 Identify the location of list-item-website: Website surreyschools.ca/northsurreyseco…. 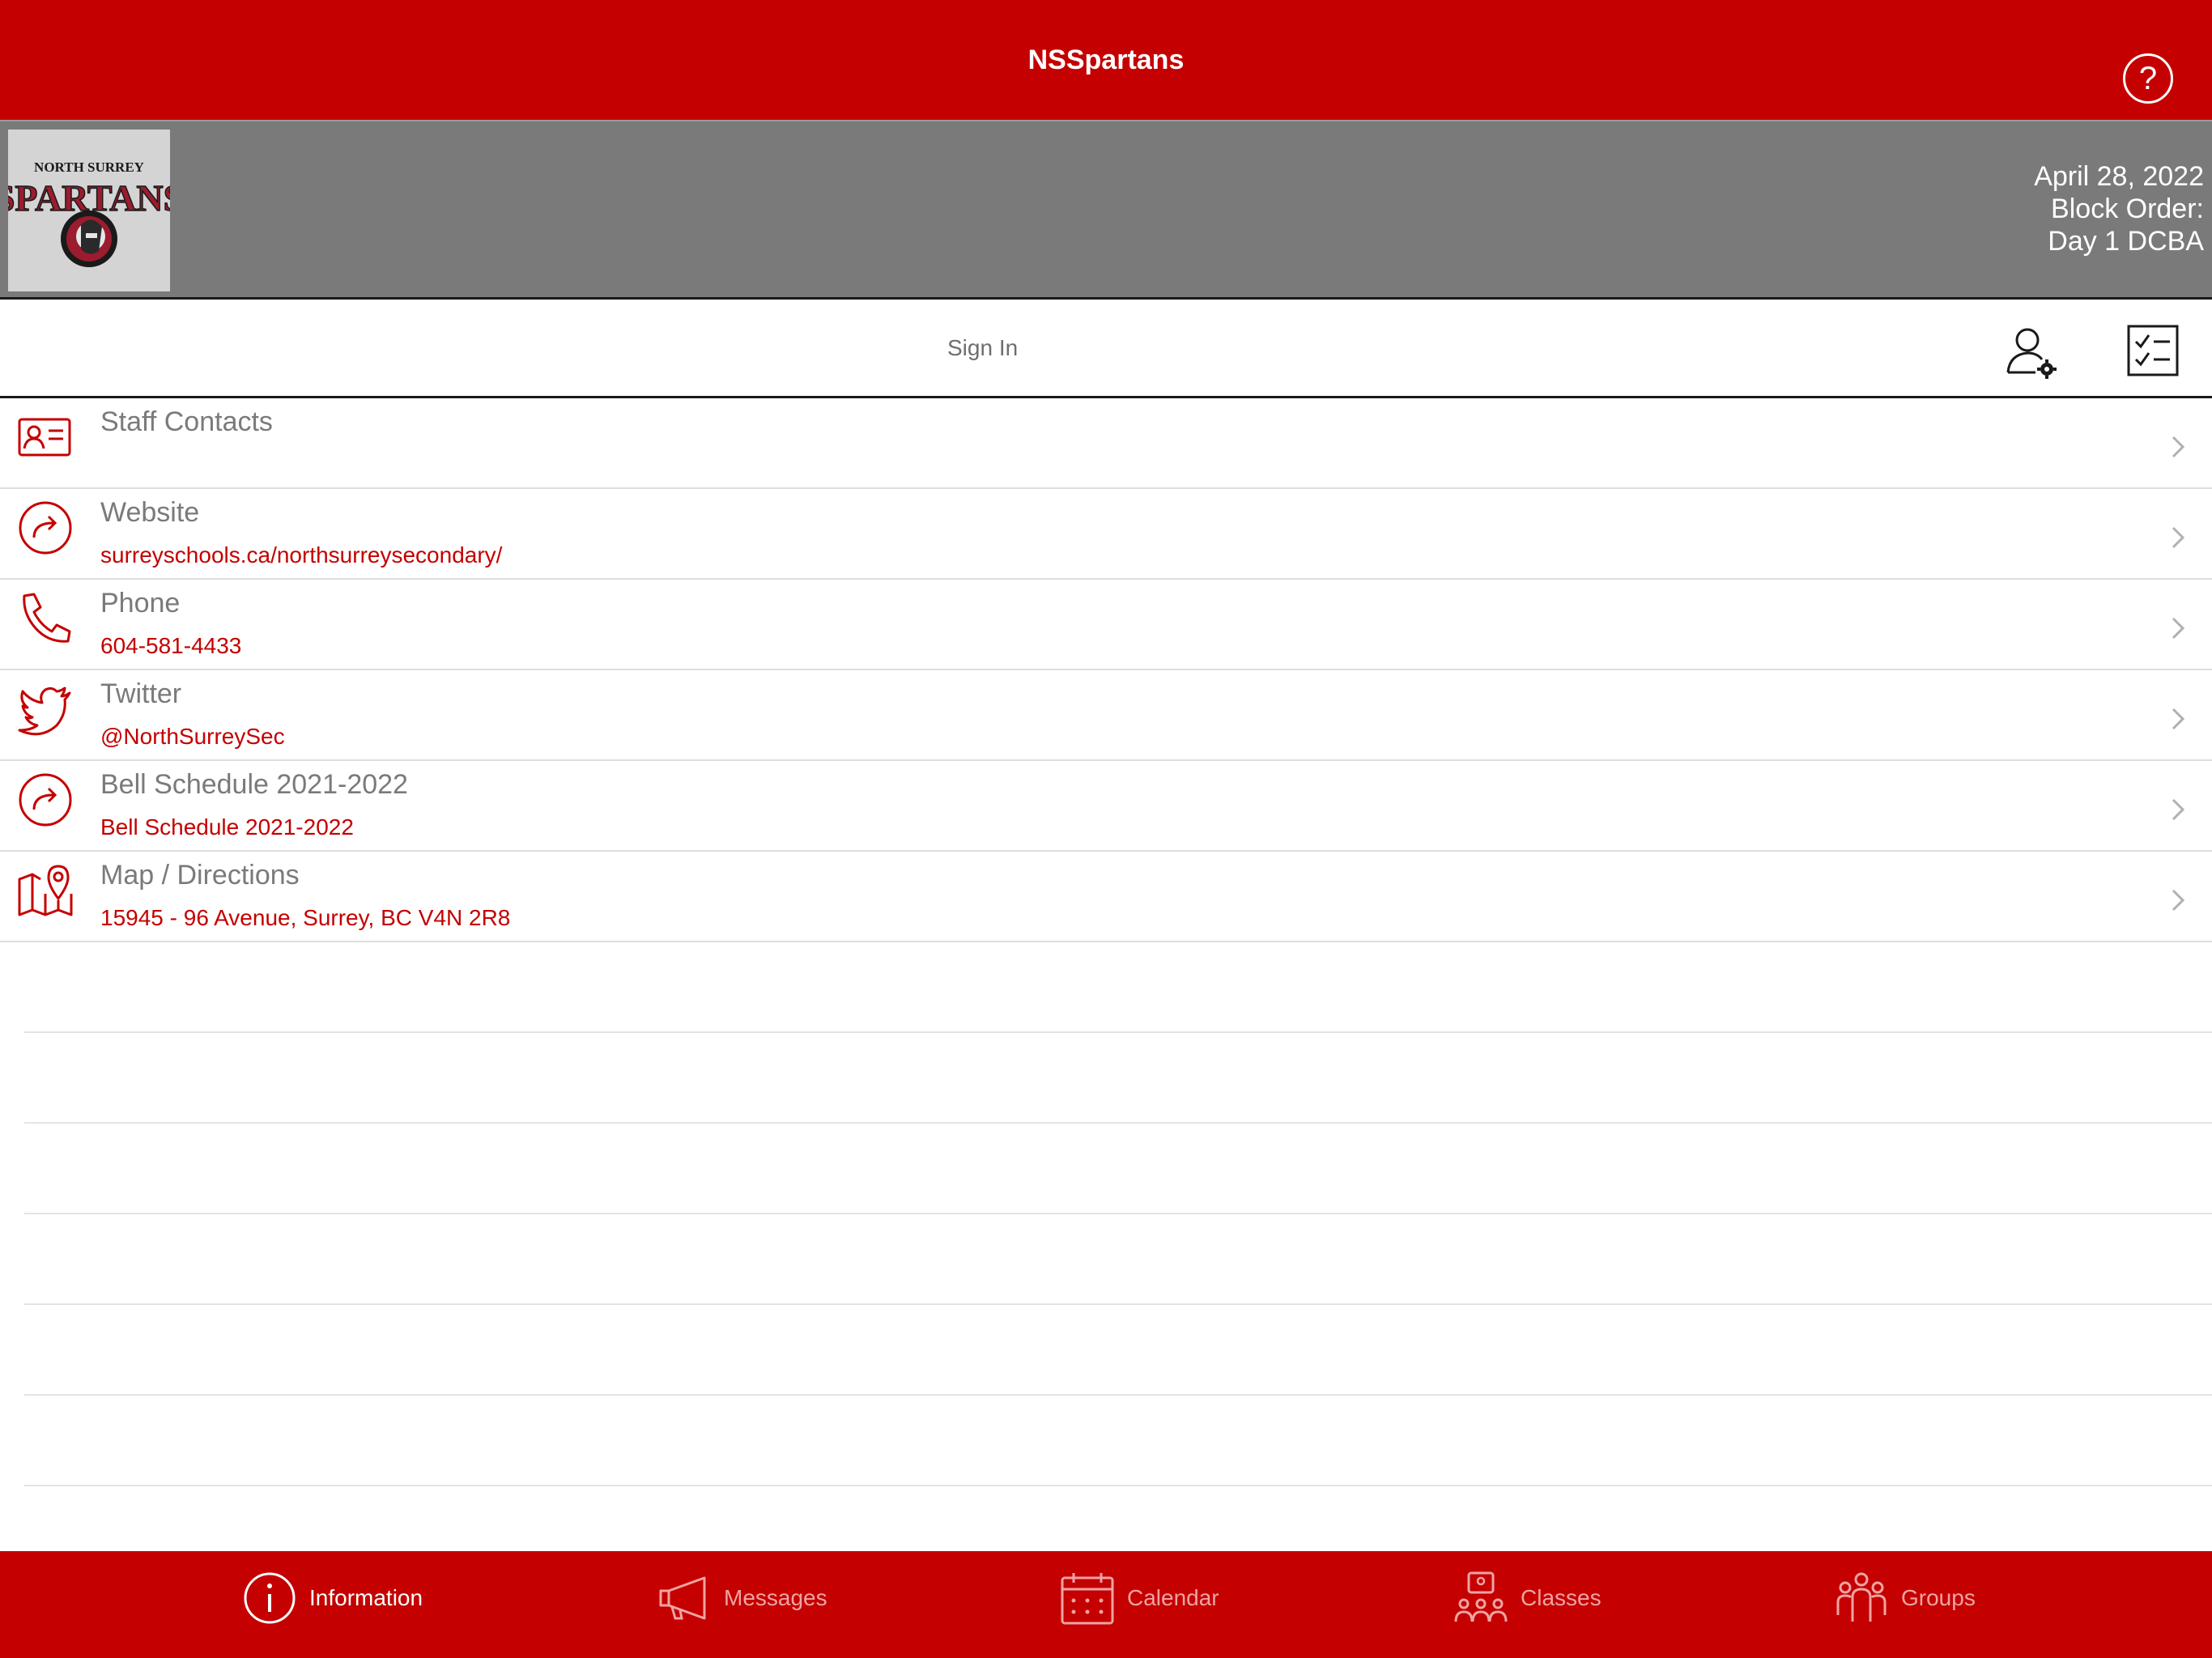
(1106, 534).